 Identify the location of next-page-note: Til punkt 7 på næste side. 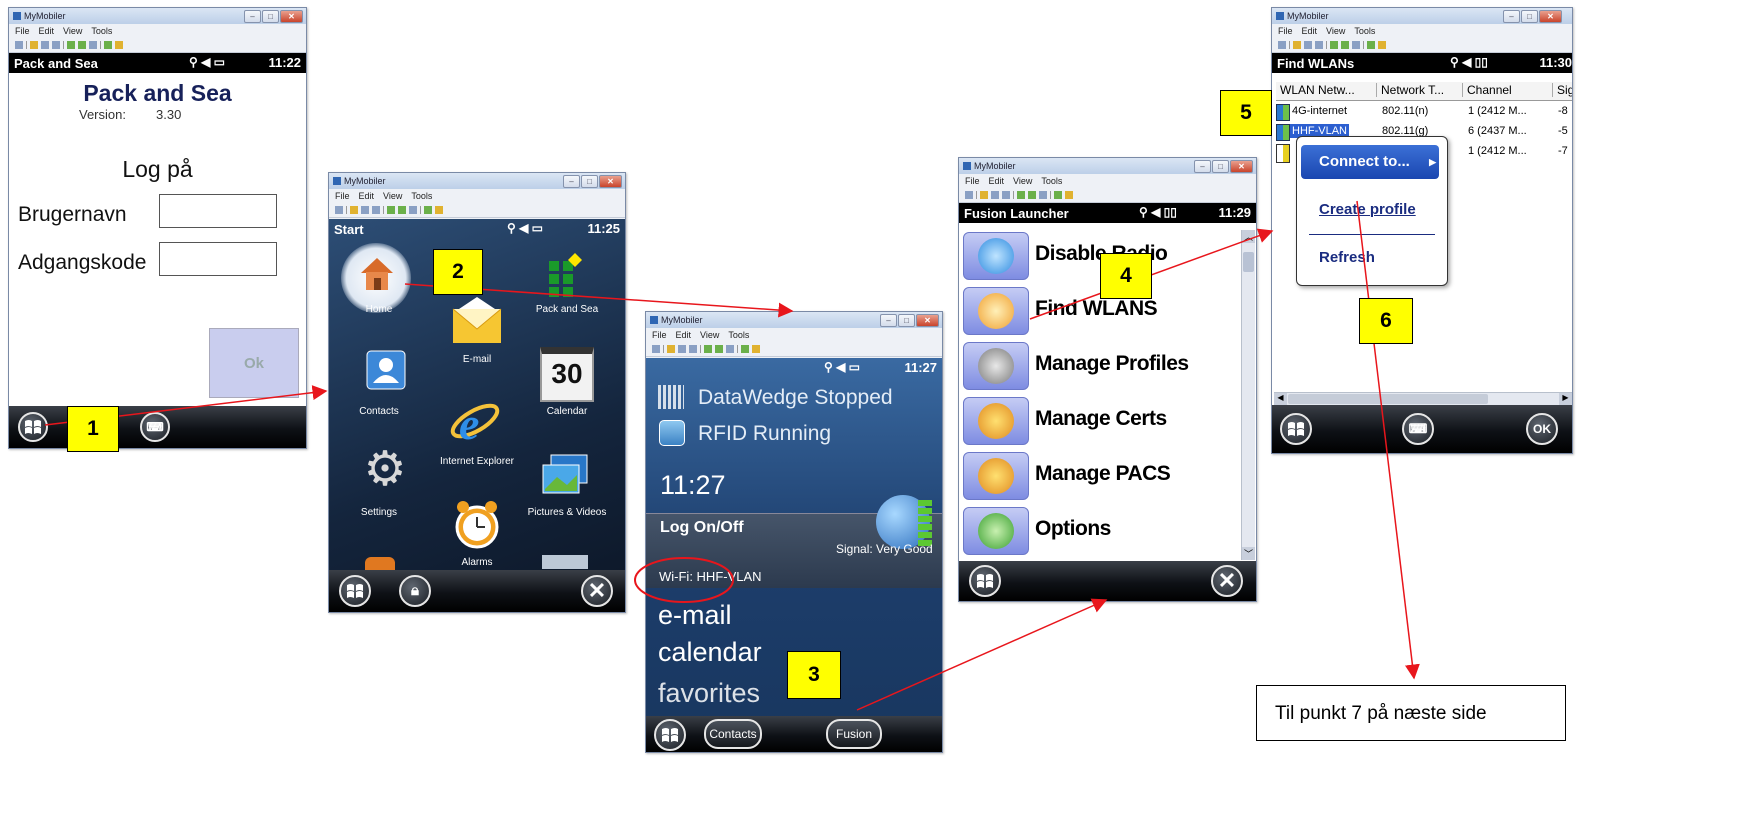
(1411, 713).